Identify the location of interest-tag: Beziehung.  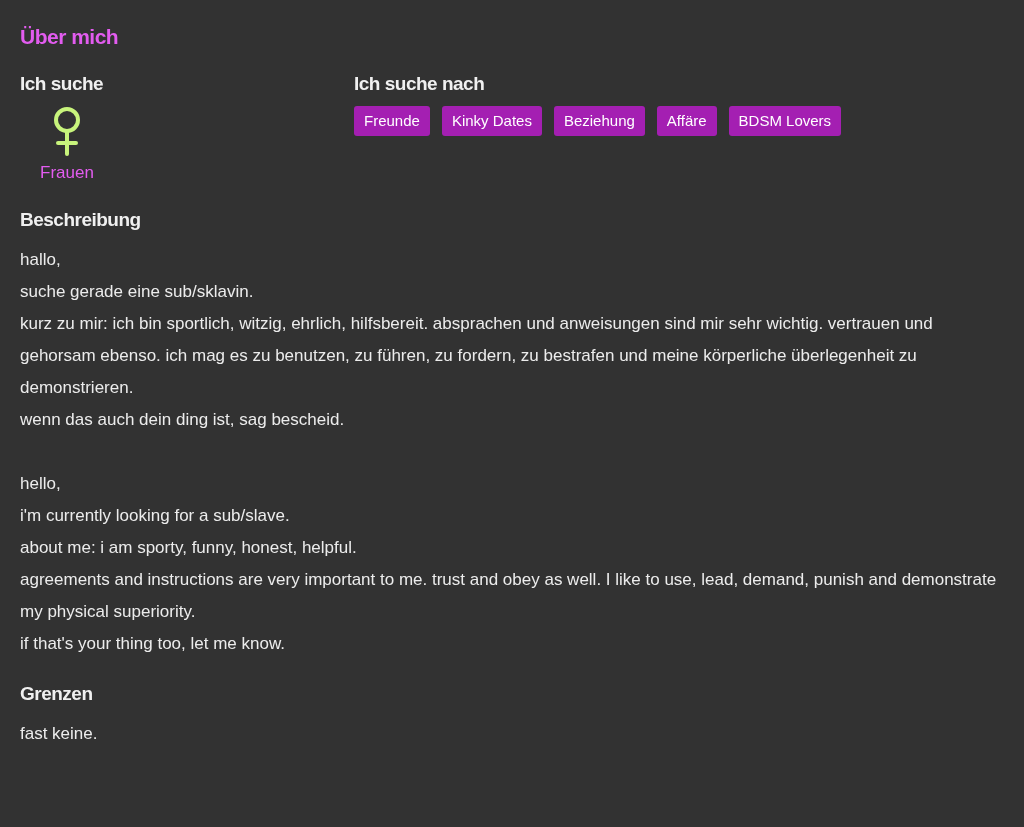
(599, 121).